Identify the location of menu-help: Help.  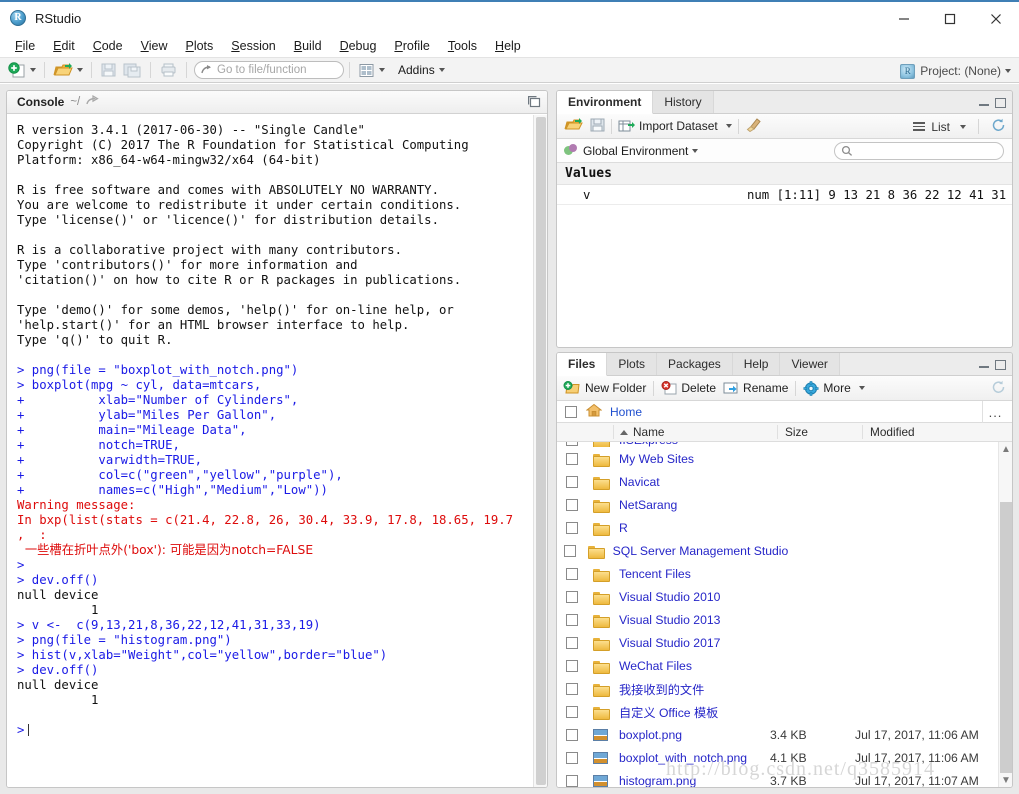
(508, 46).